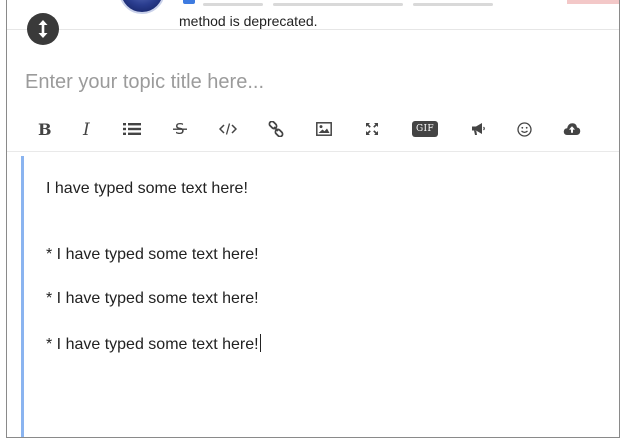 This screenshot has width=628, height=446. I want to click on emoji-button, so click(524, 129).